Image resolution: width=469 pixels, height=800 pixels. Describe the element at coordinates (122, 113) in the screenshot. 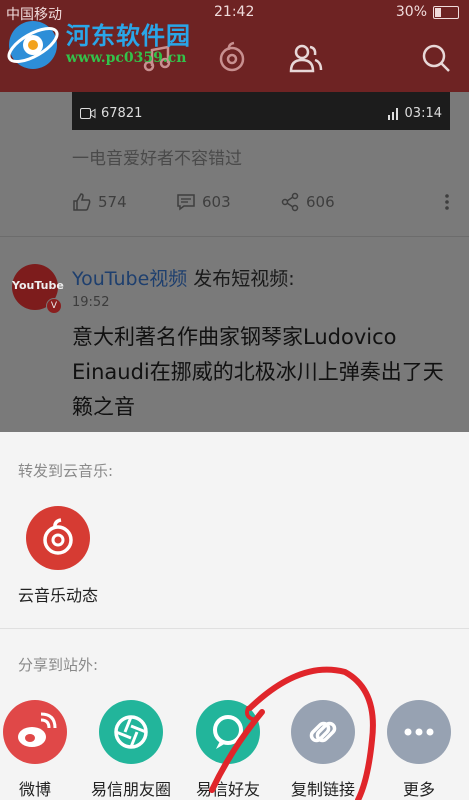

I see `video-views-count: 67821` at that location.